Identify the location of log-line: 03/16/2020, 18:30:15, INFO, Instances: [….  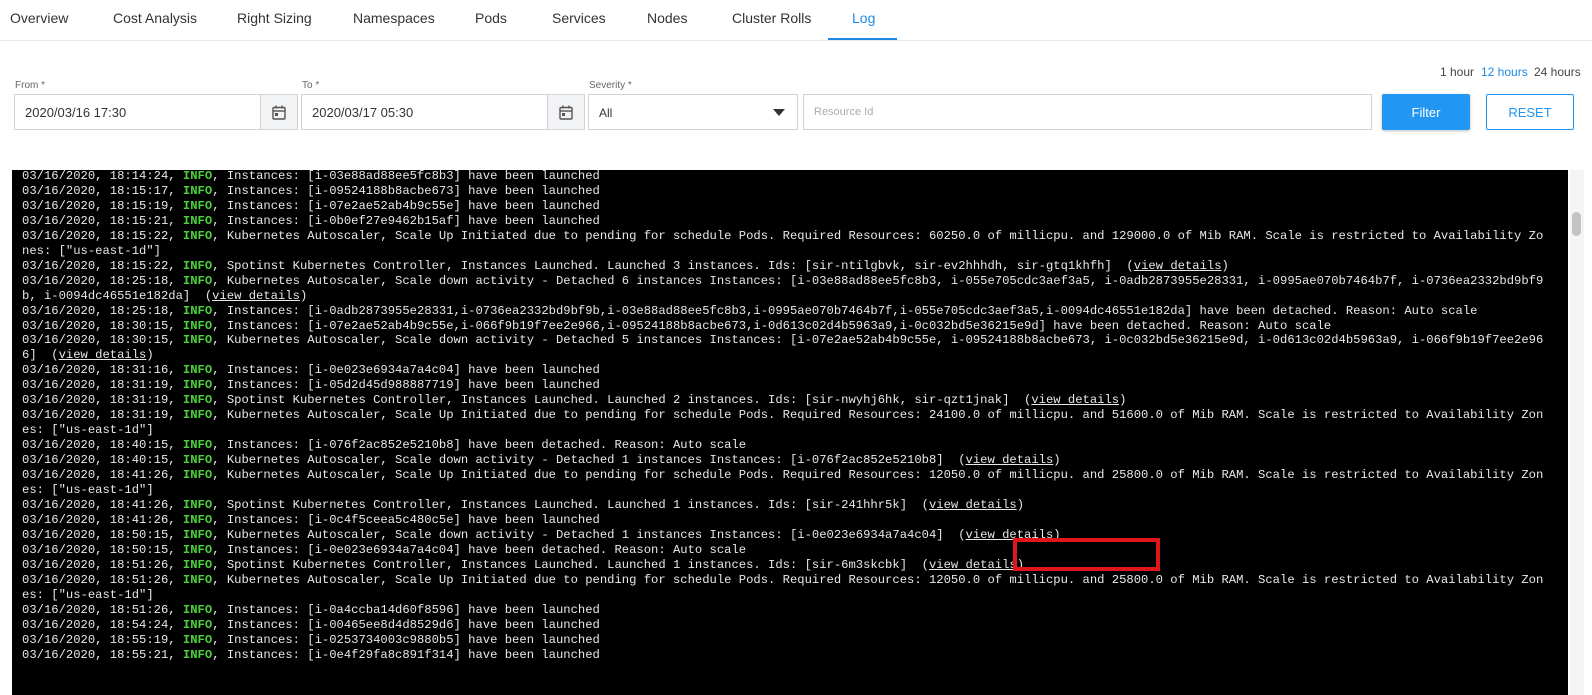
(677, 325).